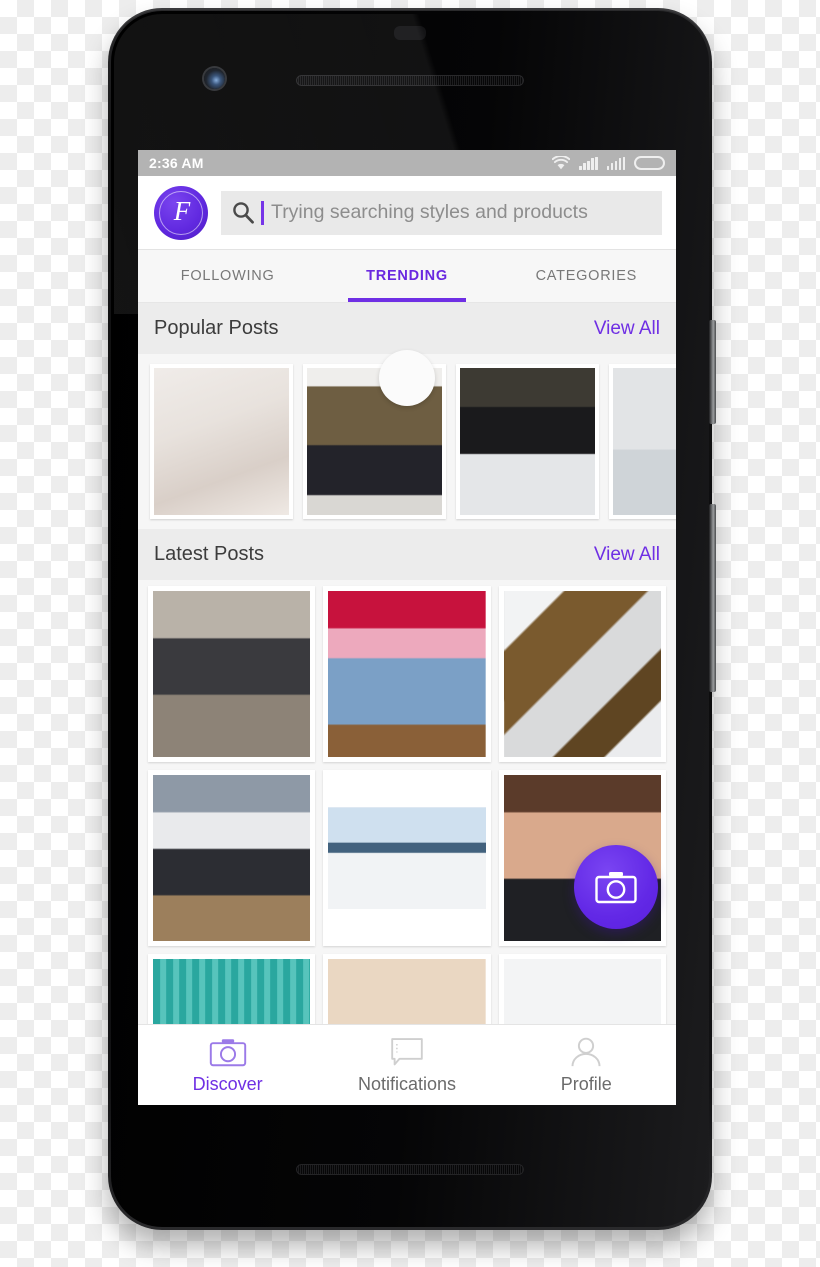 The width and height of the screenshot is (820, 1267). I want to click on bottom-speaker, so click(410, 1169).